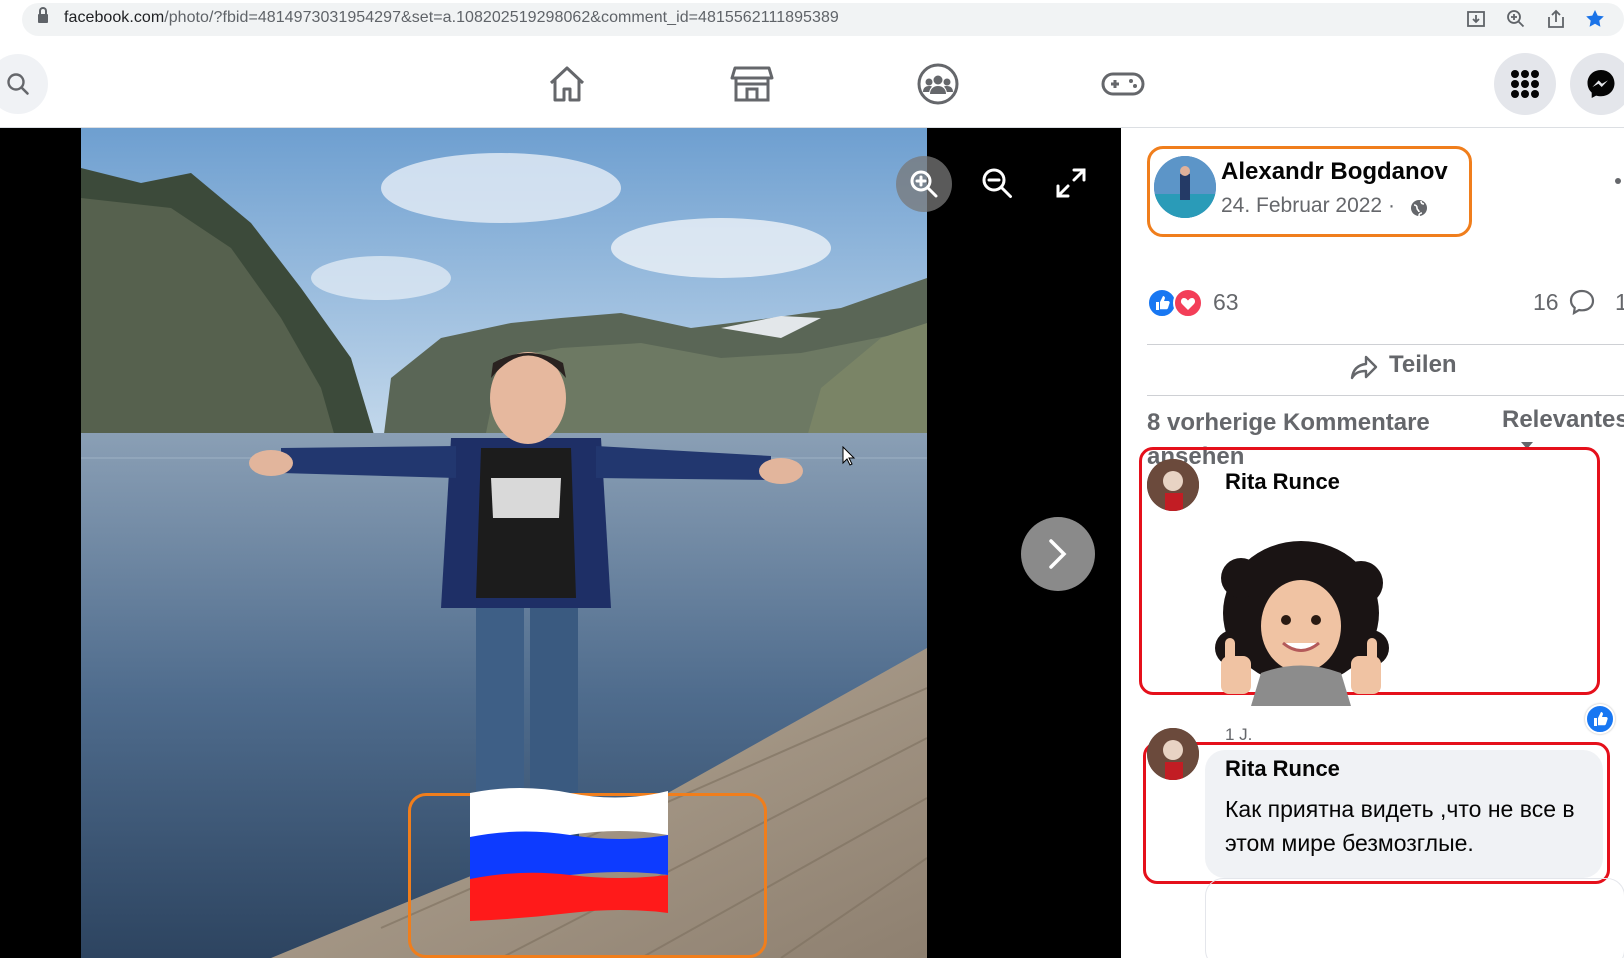 This screenshot has height=958, width=1624. I want to click on home-icon, so click(567, 84).